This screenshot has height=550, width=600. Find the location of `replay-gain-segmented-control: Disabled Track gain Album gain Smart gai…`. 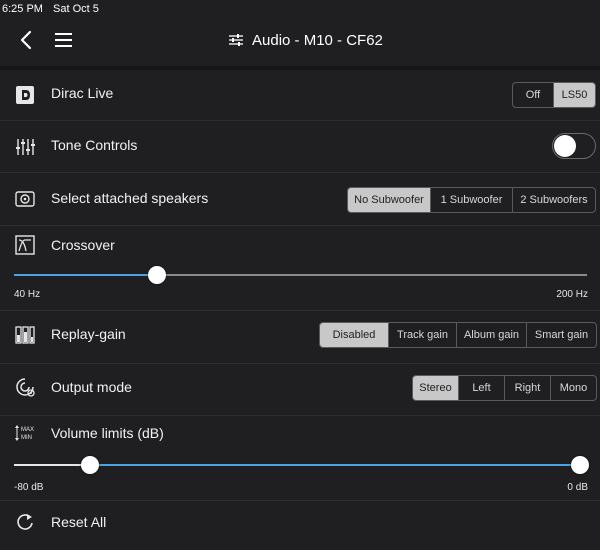

replay-gain-segmented-control: Disabled Track gain Album gain Smart gai… is located at coordinates (458, 335).